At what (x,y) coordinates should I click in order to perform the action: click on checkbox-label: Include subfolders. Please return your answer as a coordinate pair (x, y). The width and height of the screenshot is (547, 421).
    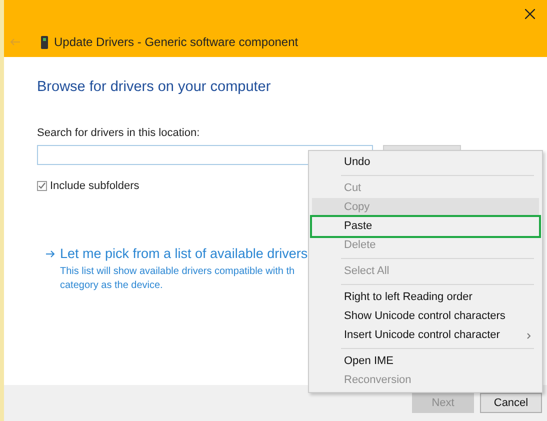
    Looking at the image, I should click on (95, 186).